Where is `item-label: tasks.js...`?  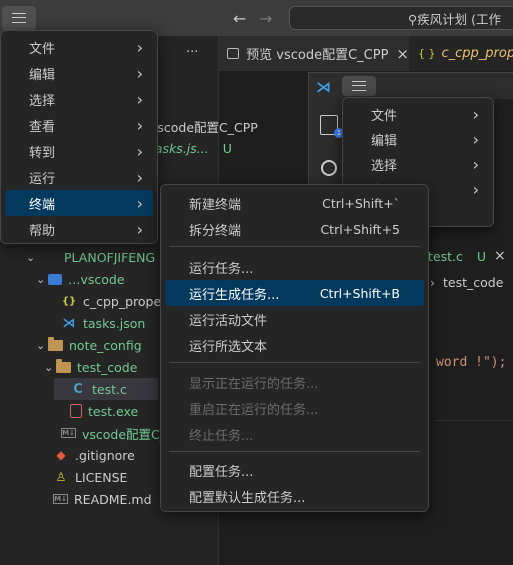 item-label: tasks.js... is located at coordinates (179, 148).